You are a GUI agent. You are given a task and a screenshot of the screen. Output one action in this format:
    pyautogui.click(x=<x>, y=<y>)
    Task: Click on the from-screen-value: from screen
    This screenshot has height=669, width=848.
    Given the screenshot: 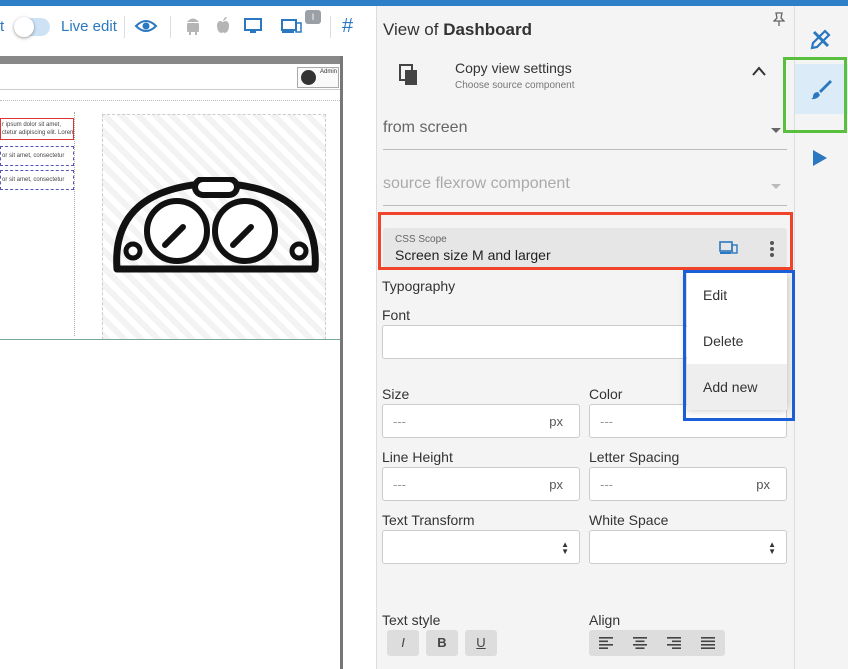 What is the action you would take?
    pyautogui.click(x=425, y=127)
    